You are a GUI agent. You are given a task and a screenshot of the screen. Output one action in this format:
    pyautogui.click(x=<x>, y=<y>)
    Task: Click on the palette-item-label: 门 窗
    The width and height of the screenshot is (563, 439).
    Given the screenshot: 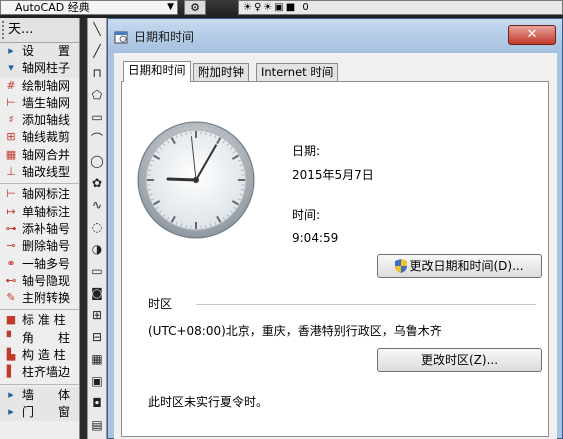 What is the action you would take?
    pyautogui.click(x=46, y=411)
    